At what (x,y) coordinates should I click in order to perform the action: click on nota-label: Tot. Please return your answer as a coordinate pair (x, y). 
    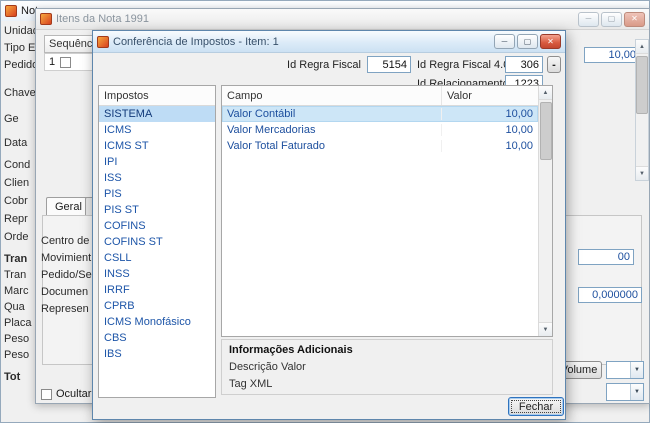
    Looking at the image, I should click on (12, 377).